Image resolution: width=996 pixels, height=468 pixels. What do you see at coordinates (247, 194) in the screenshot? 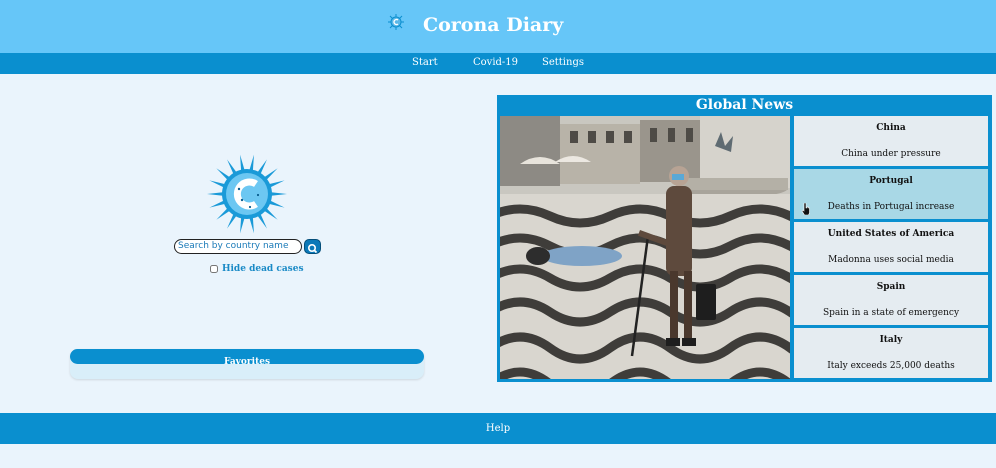
I see `corona-virus-logo-icon` at bounding box center [247, 194].